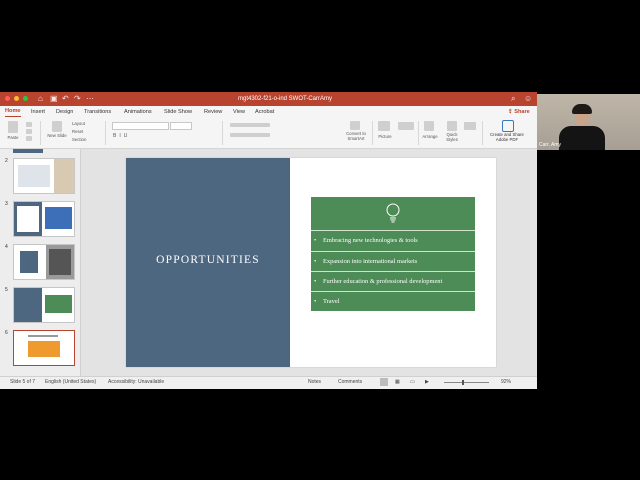 This screenshot has height=480, width=640. Describe the element at coordinates (519, 112) in the screenshot. I see `share-button: ⇪ Share` at that location.